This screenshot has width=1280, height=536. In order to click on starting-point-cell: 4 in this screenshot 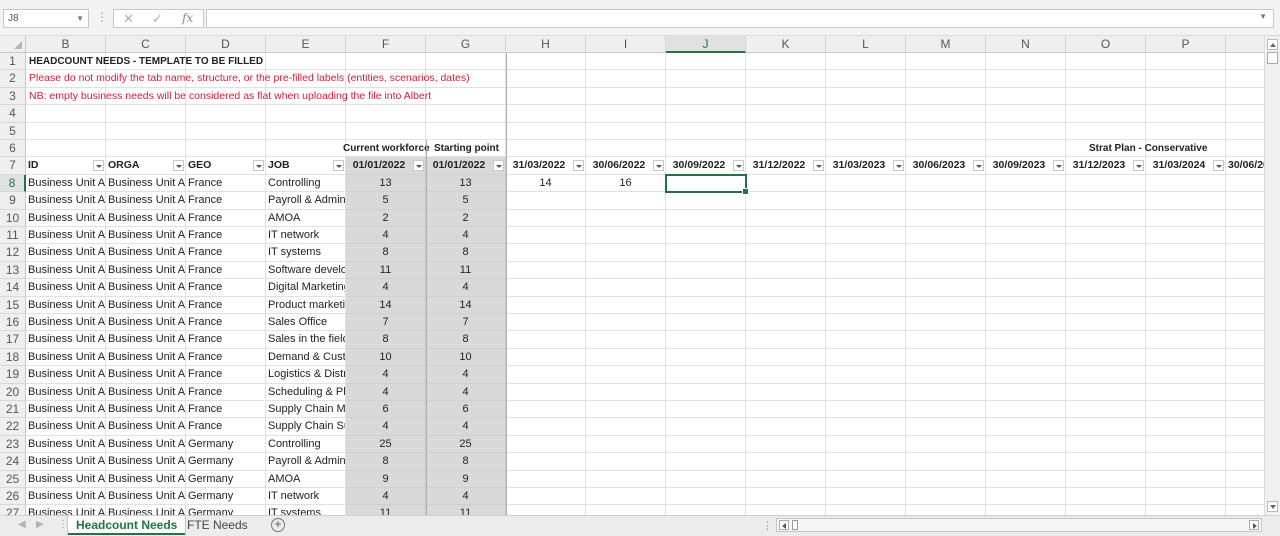, I will do `click(466, 288)`.